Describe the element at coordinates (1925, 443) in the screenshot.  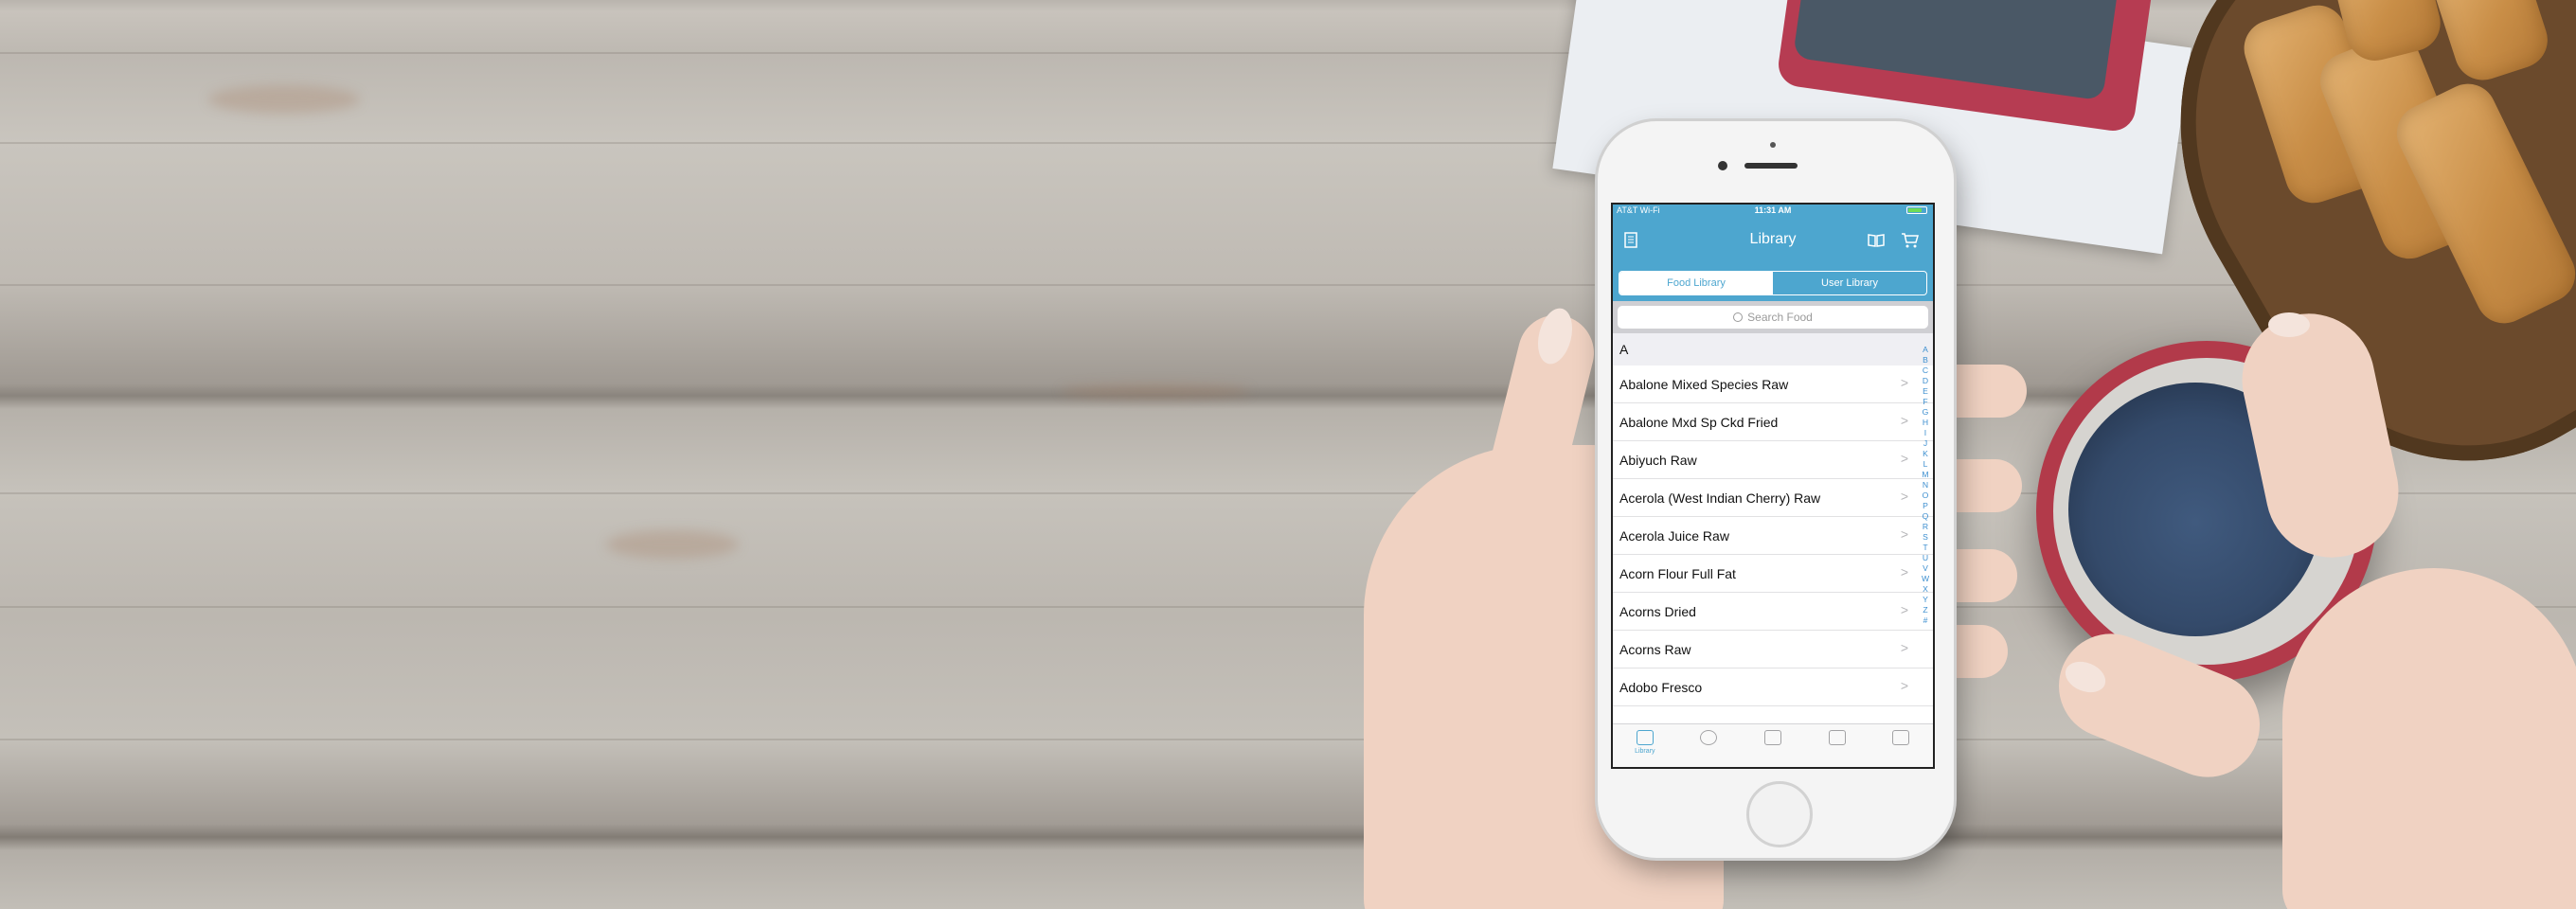
I see `index-letter: J` at that location.